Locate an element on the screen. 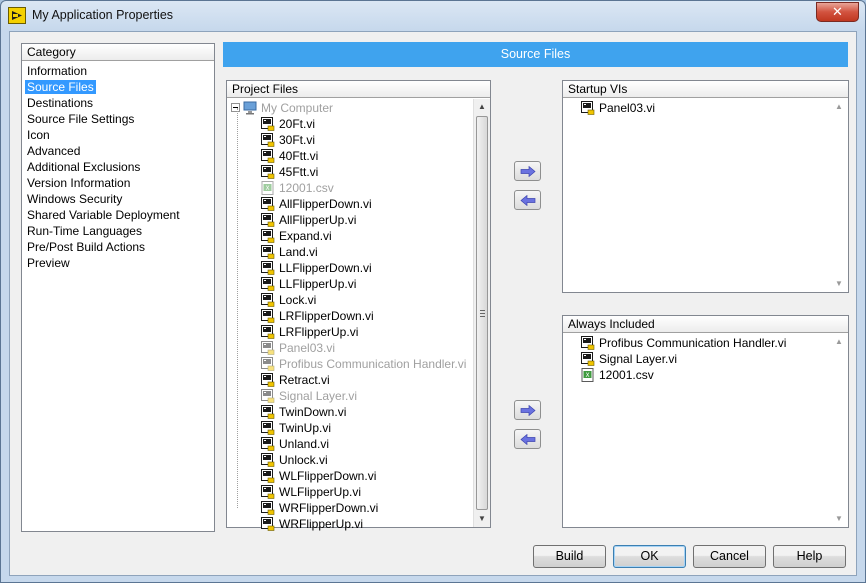 Image resolution: width=866 pixels, height=583 pixels. startup-vis-header: Startup VIs is located at coordinates (705, 89).